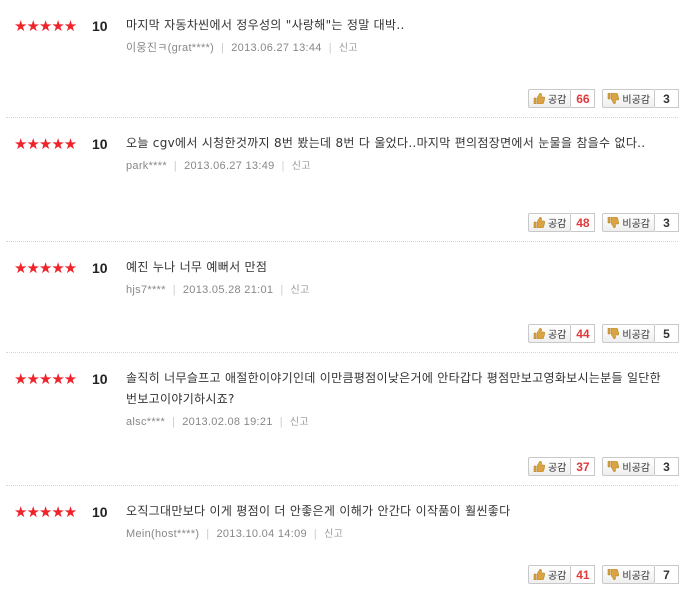 This screenshot has width=684, height=598. Describe the element at coordinates (583, 98) in the screenshot. I see `like-count: 66` at that location.